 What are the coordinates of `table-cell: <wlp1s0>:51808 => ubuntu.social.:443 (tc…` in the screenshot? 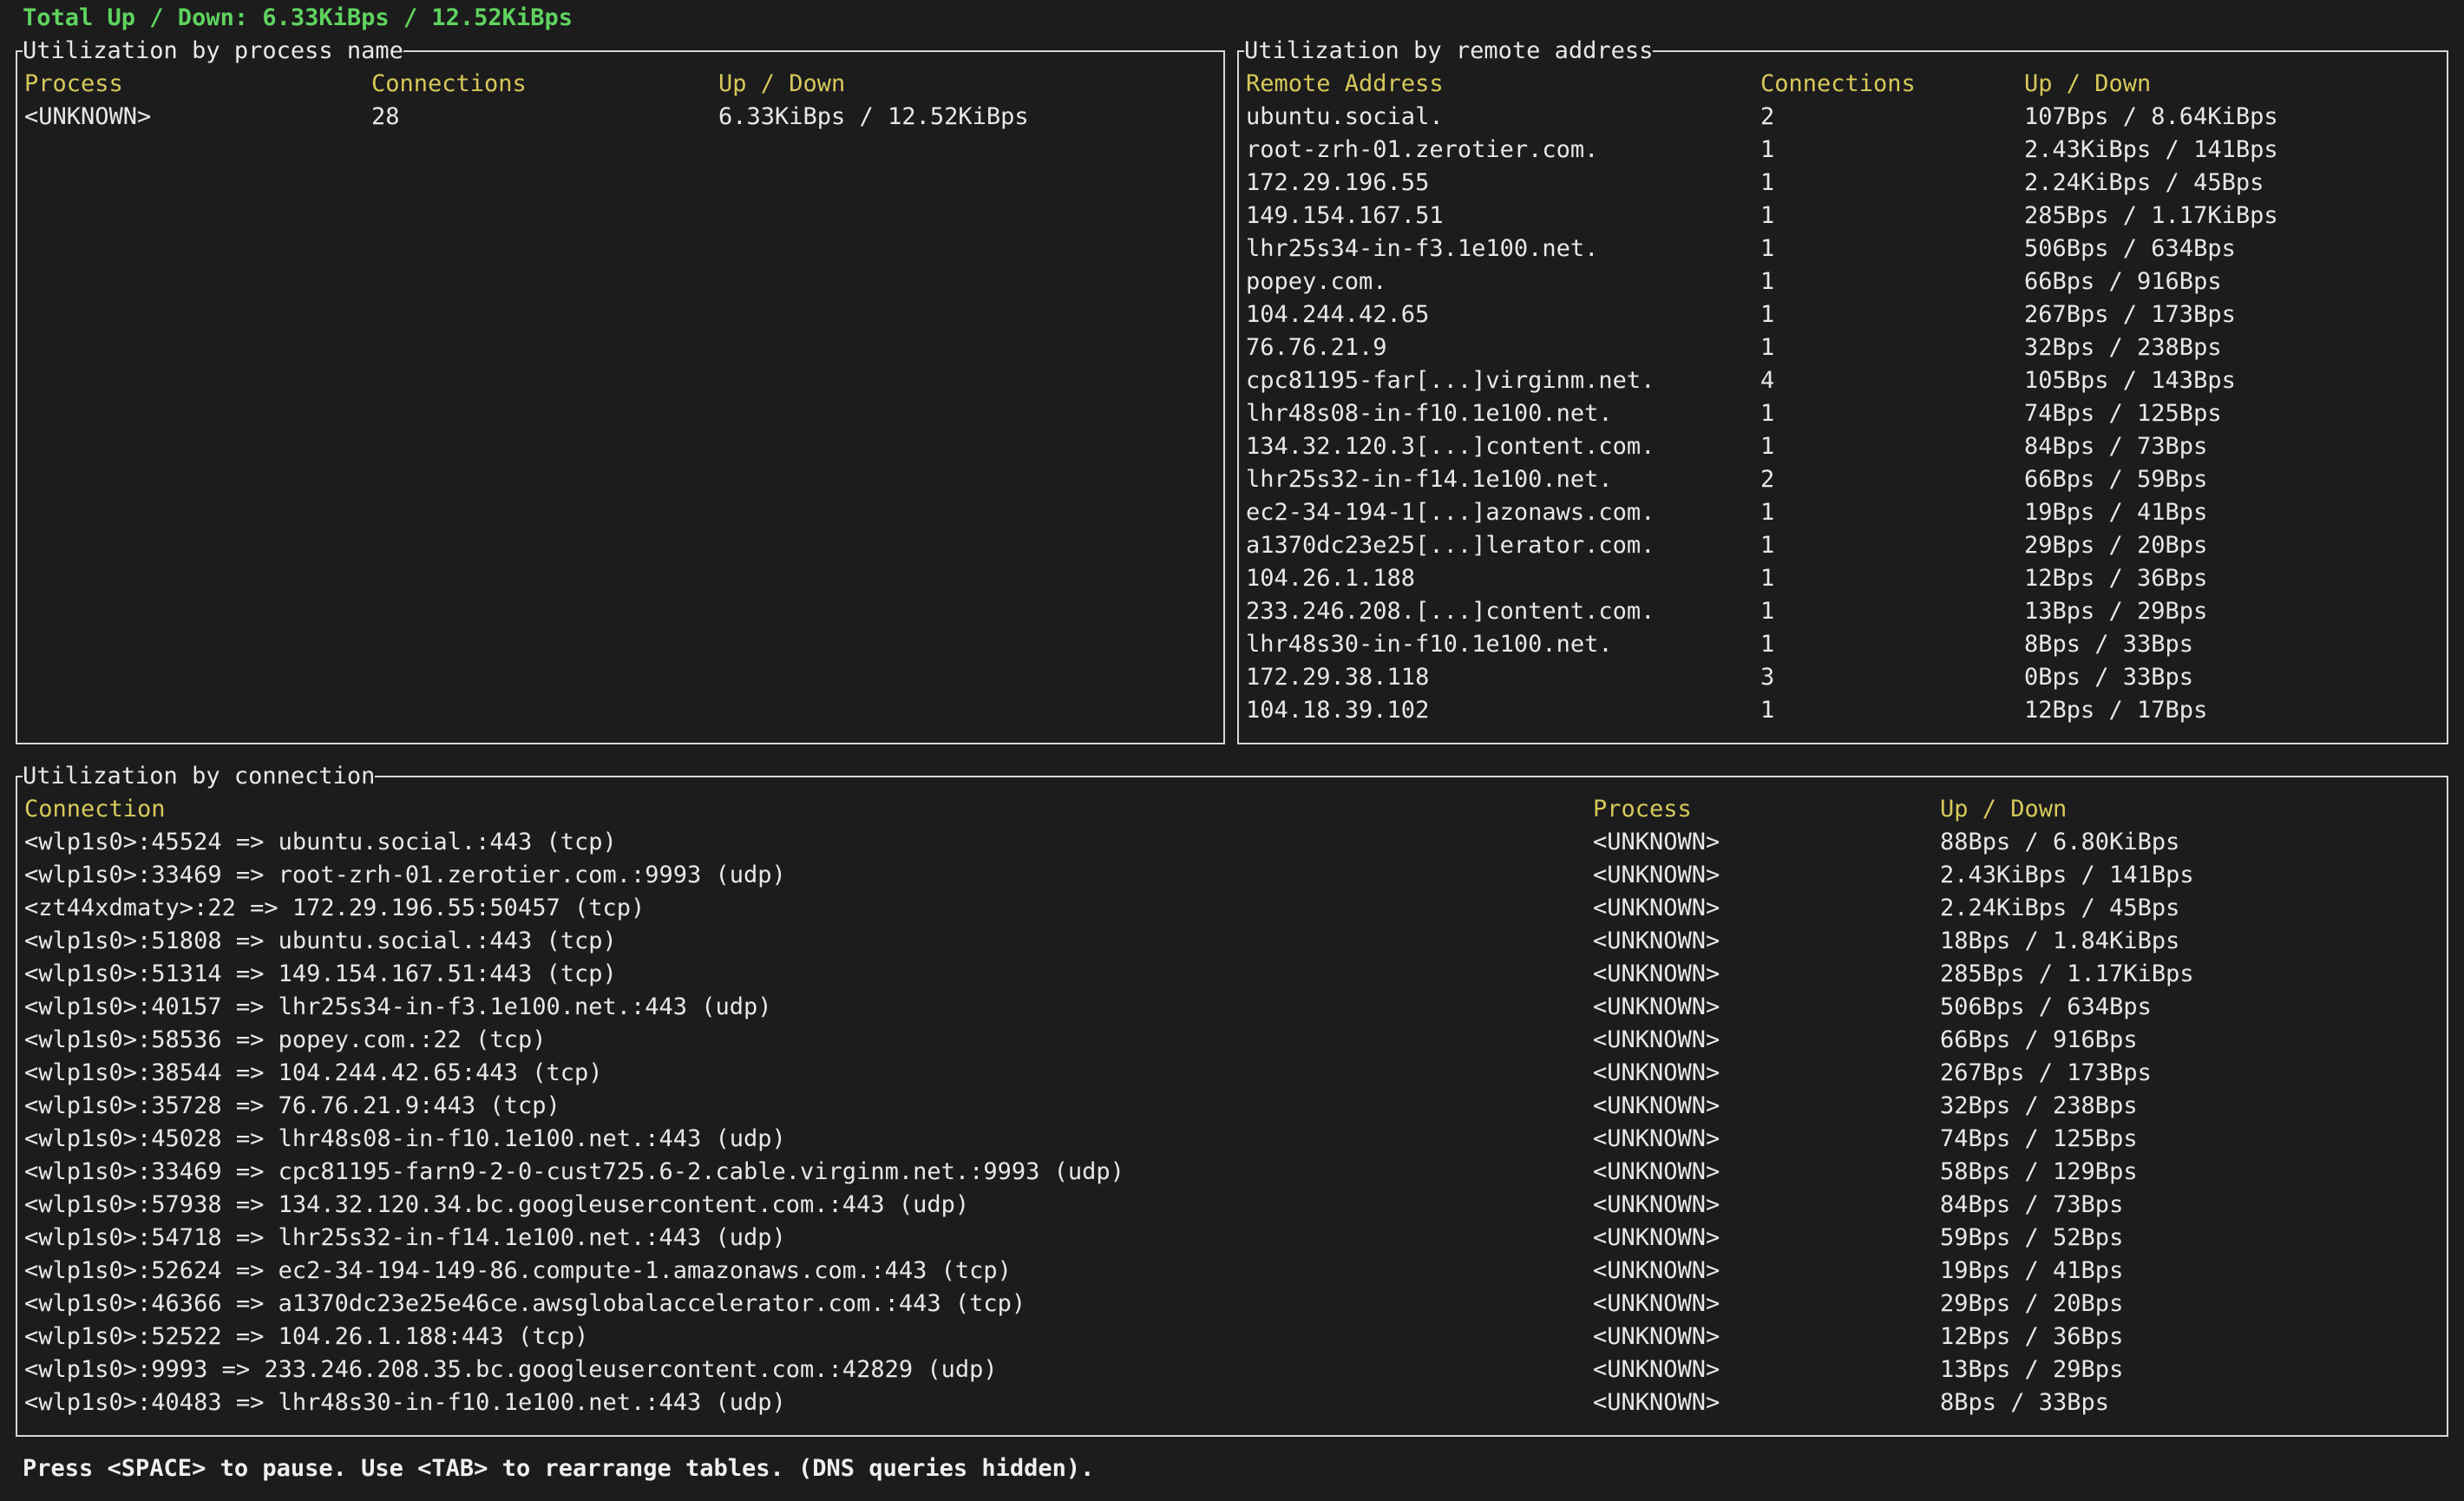 It's located at (320, 941).